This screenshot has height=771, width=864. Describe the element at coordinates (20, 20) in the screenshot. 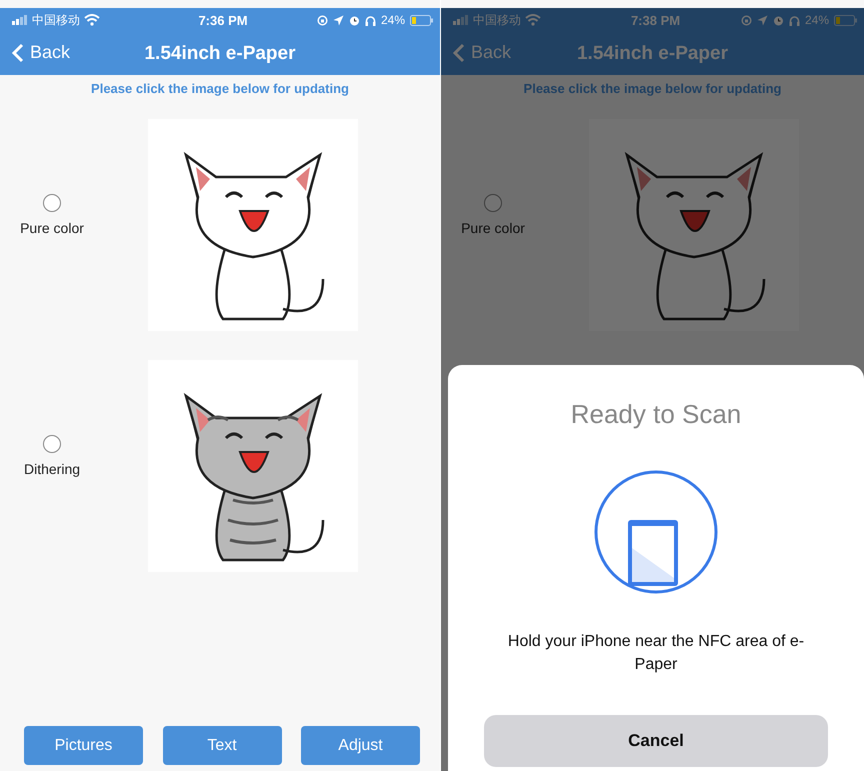

I see `signal-icon` at that location.